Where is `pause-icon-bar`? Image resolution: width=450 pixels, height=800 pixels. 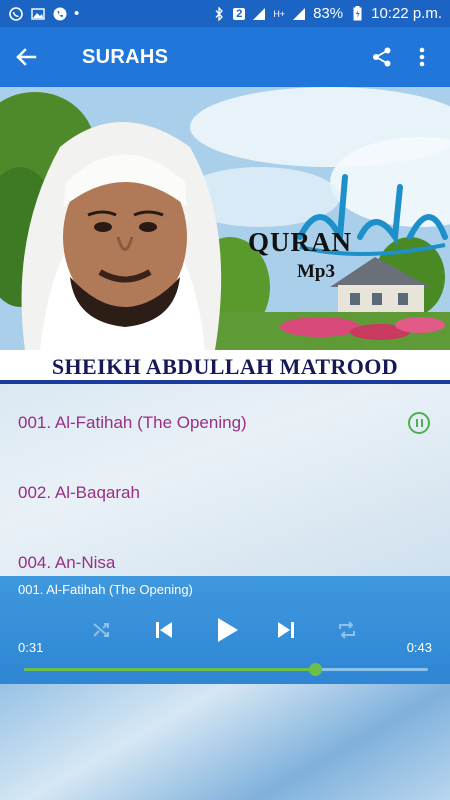 pause-icon-bar is located at coordinates (421, 423).